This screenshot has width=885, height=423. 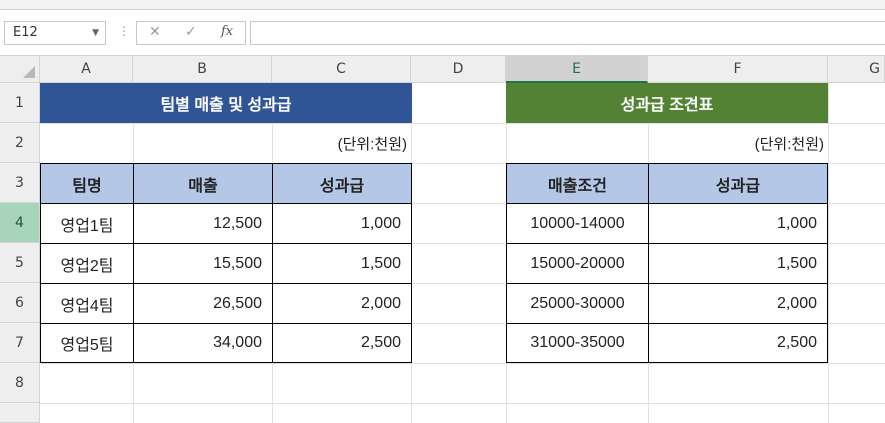 What do you see at coordinates (342, 183) in the screenshot?
I see `header-bonus: 성과급` at bounding box center [342, 183].